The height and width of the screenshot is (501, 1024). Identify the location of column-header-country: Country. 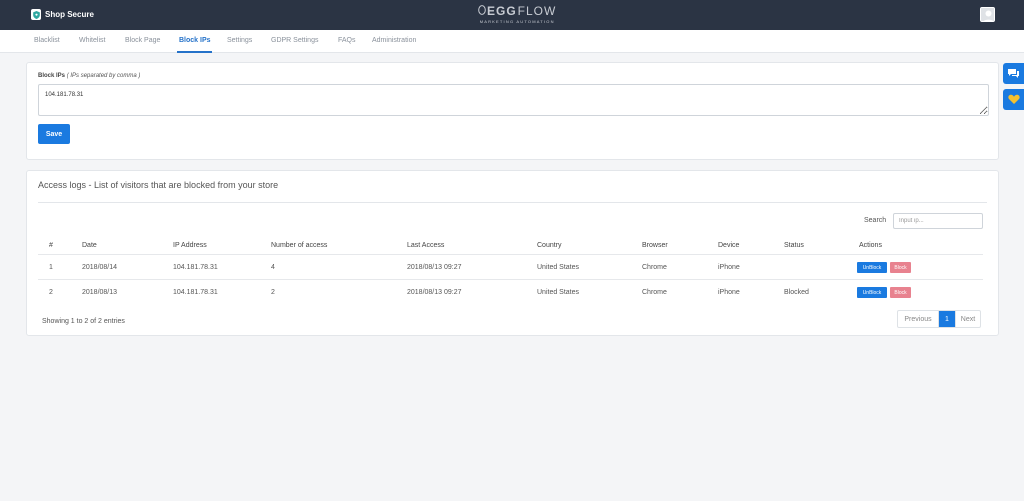
(549, 245).